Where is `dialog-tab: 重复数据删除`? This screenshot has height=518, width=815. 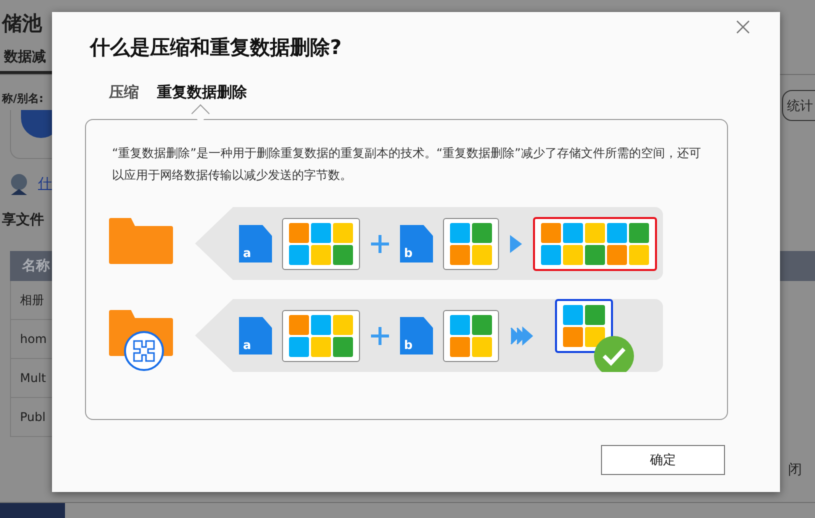
dialog-tab: 重复数据删除 is located at coordinates (202, 97).